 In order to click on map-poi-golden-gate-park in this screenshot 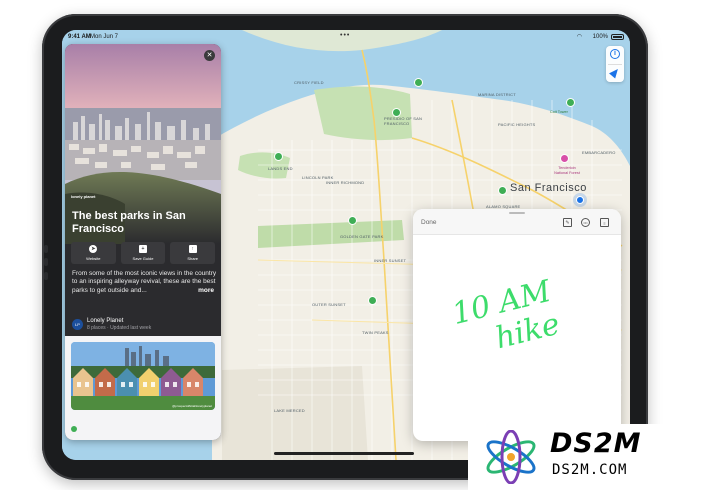, I will do `click(352, 220)`.